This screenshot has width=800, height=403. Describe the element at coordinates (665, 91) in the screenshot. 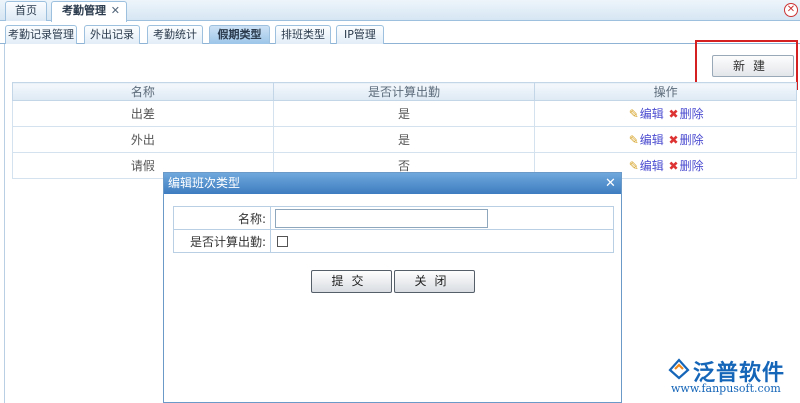

I see `column-header-actions: 操作` at that location.